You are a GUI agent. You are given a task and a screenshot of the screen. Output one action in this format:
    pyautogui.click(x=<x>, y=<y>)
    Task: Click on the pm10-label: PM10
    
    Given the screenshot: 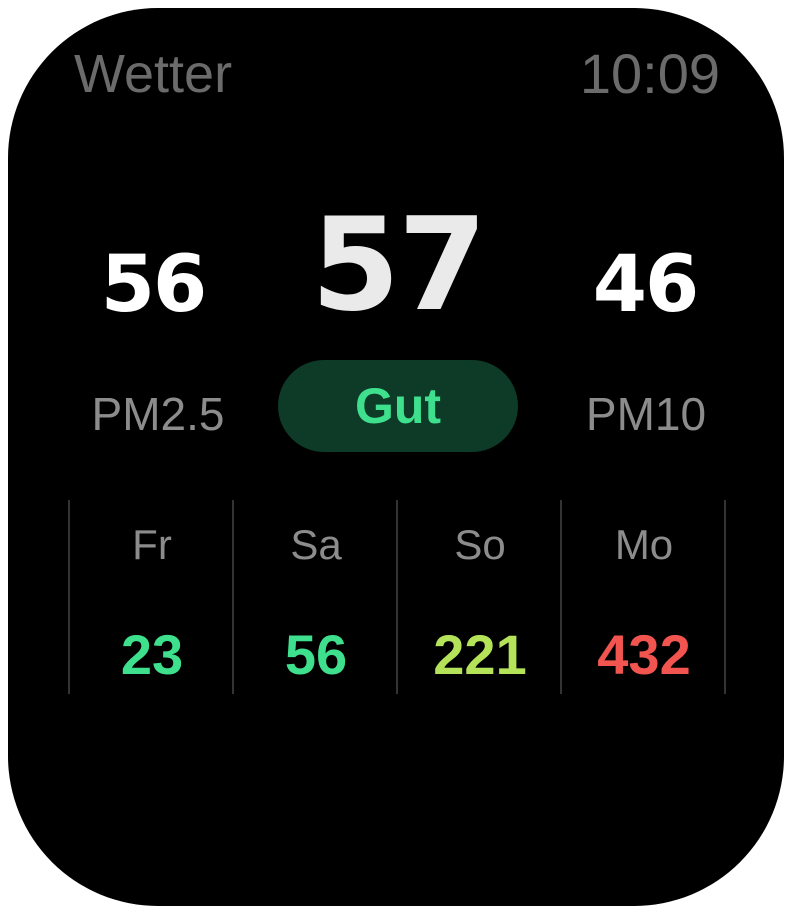 What is the action you would take?
    pyautogui.click(x=646, y=414)
    